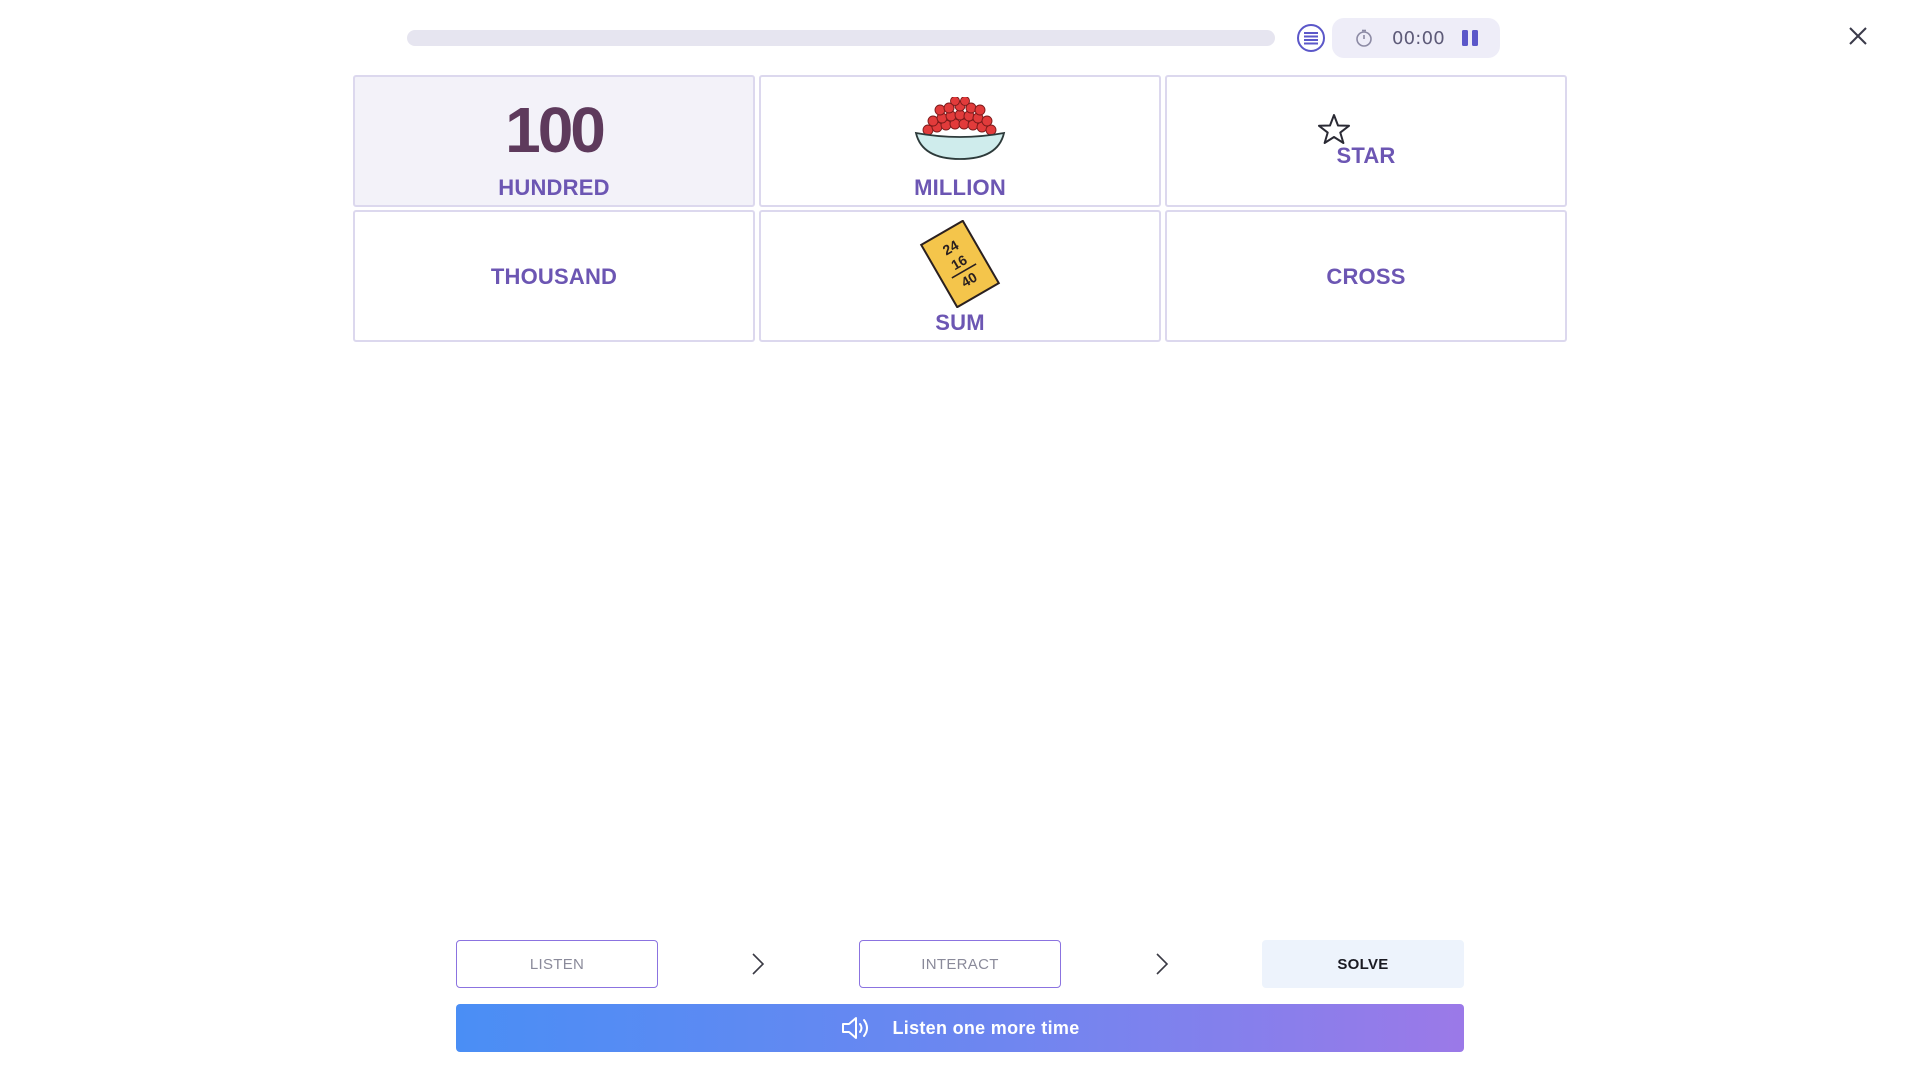 The image size is (1920, 1080). What do you see at coordinates (960, 322) in the screenshot?
I see `cell-label: SUM` at bounding box center [960, 322].